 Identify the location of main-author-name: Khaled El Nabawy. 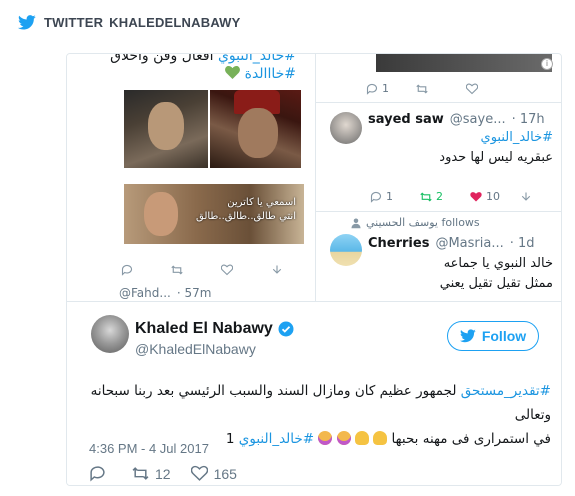
(204, 329).